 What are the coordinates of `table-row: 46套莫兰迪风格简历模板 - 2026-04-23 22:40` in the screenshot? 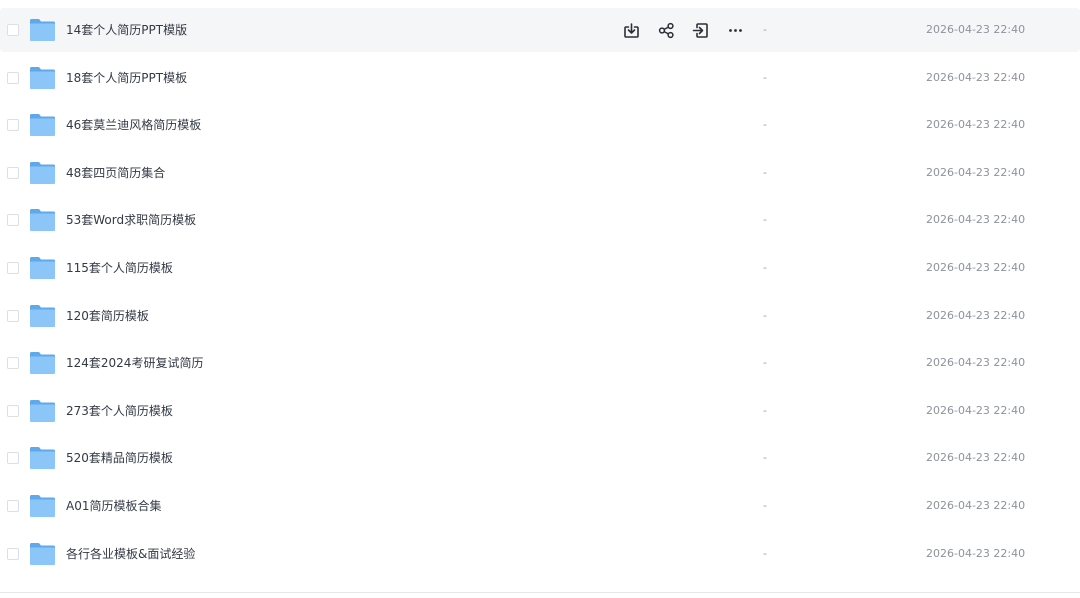 It's located at (540, 125).